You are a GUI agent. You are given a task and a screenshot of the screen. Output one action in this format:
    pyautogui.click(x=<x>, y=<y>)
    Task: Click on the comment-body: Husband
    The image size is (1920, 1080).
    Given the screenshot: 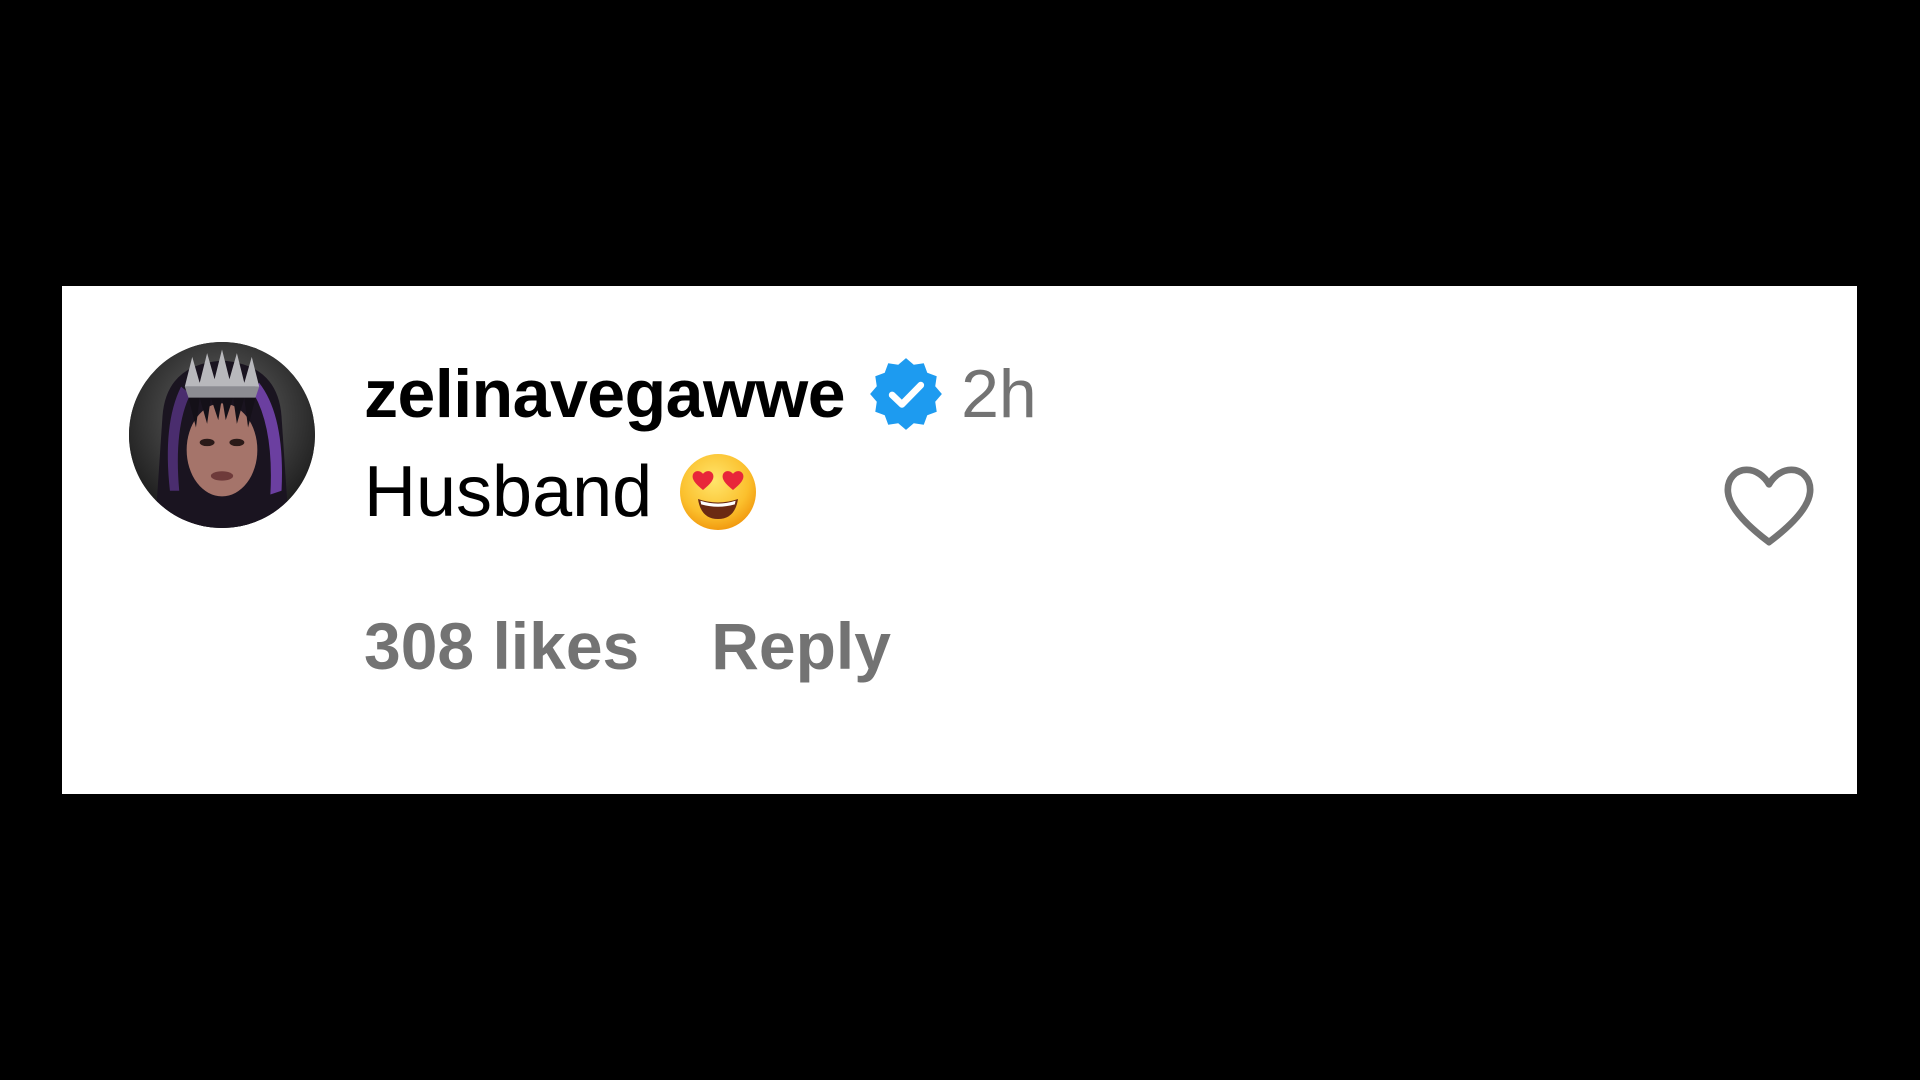 What is the action you would take?
    pyautogui.click(x=561, y=492)
    